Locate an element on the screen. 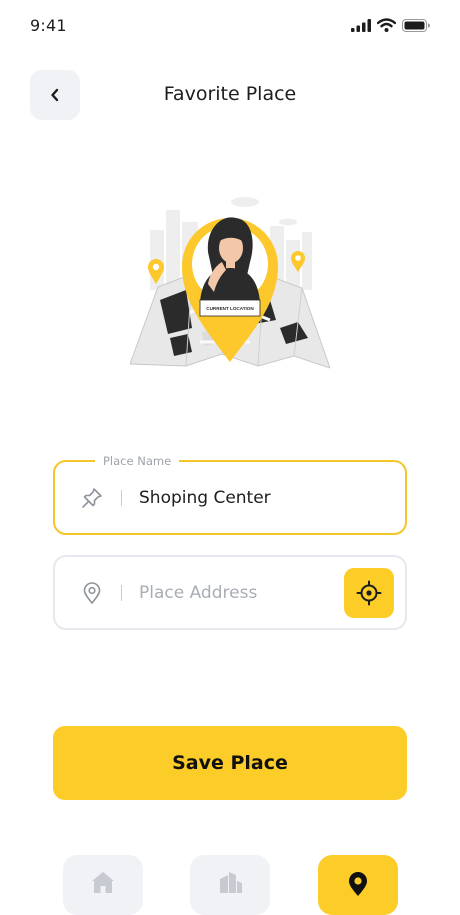 The image size is (460, 915). status-time: 9:41 is located at coordinates (48, 25).